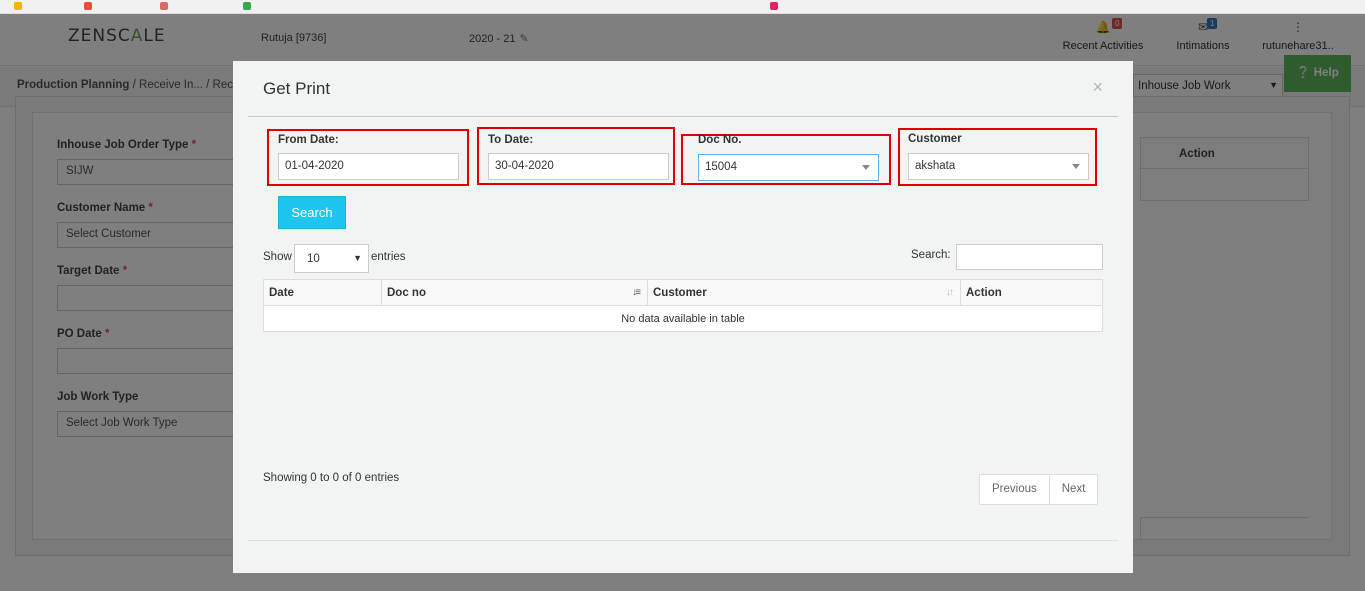  I want to click on customer-field: Customer akshata, so click(997, 157).